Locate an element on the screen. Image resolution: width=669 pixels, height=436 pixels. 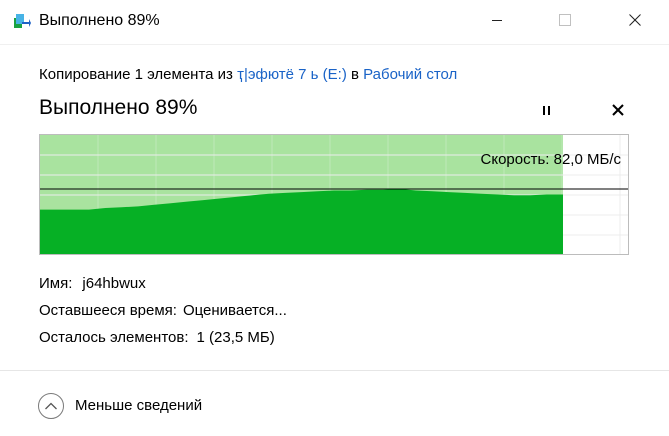
operation-middle: в is located at coordinates (355, 74).